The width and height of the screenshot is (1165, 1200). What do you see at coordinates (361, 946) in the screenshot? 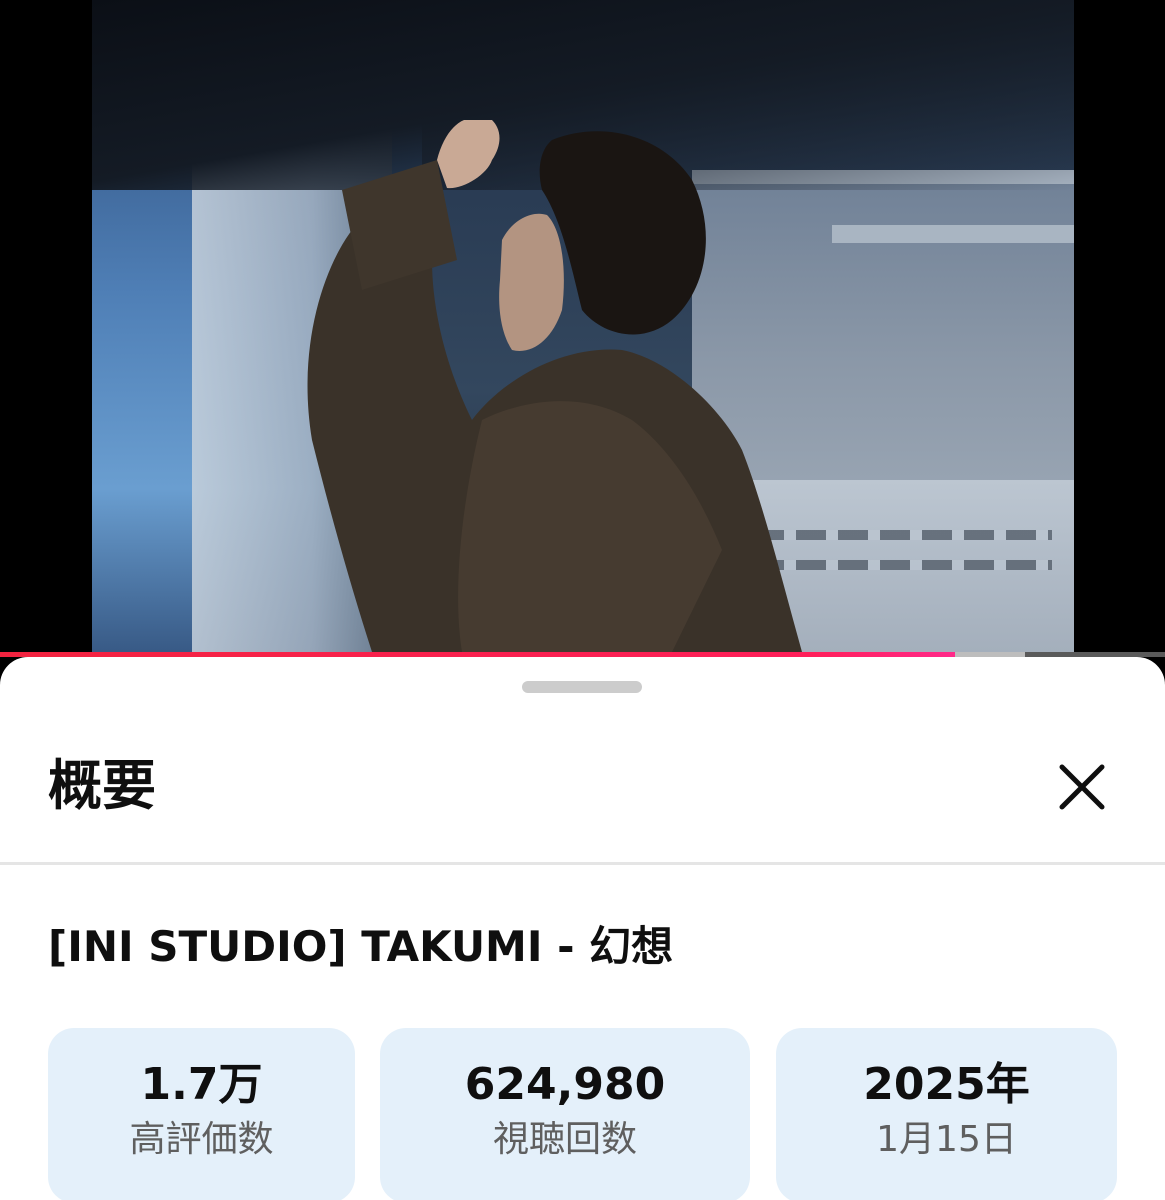
I see `video-title: [INI STUDIO] TAKUMI - 幻想` at bounding box center [361, 946].